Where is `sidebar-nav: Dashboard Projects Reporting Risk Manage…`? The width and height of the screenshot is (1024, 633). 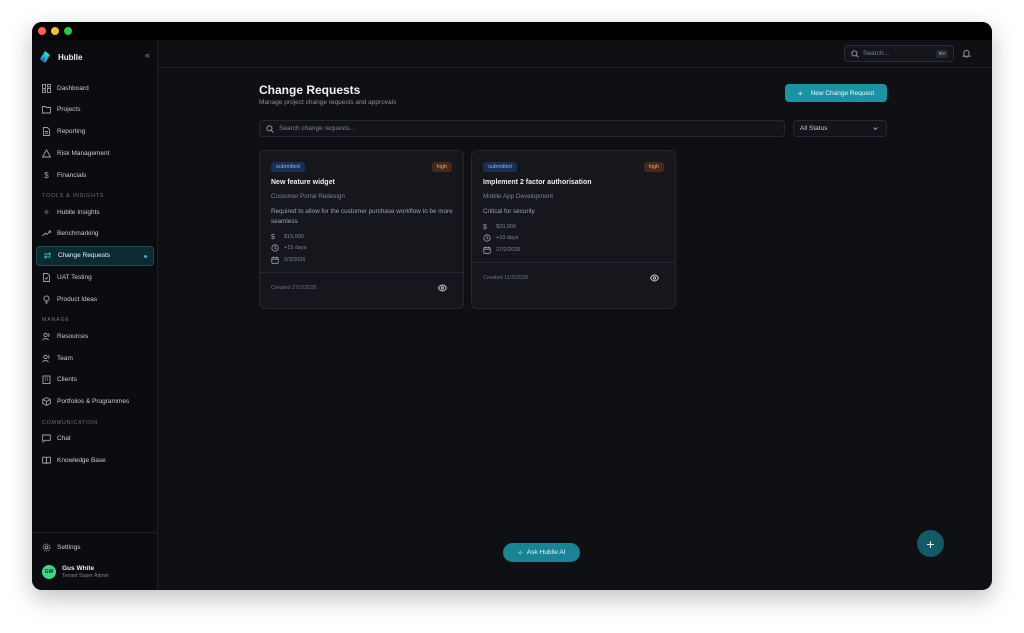 sidebar-nav: Dashboard Projects Reporting Risk Manage… is located at coordinates (95, 275).